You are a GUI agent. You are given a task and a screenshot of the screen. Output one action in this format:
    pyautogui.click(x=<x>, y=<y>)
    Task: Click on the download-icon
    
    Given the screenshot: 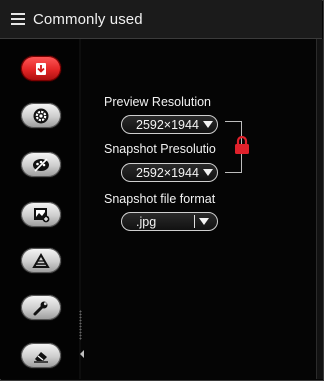 What is the action you would take?
    pyautogui.click(x=41, y=68)
    